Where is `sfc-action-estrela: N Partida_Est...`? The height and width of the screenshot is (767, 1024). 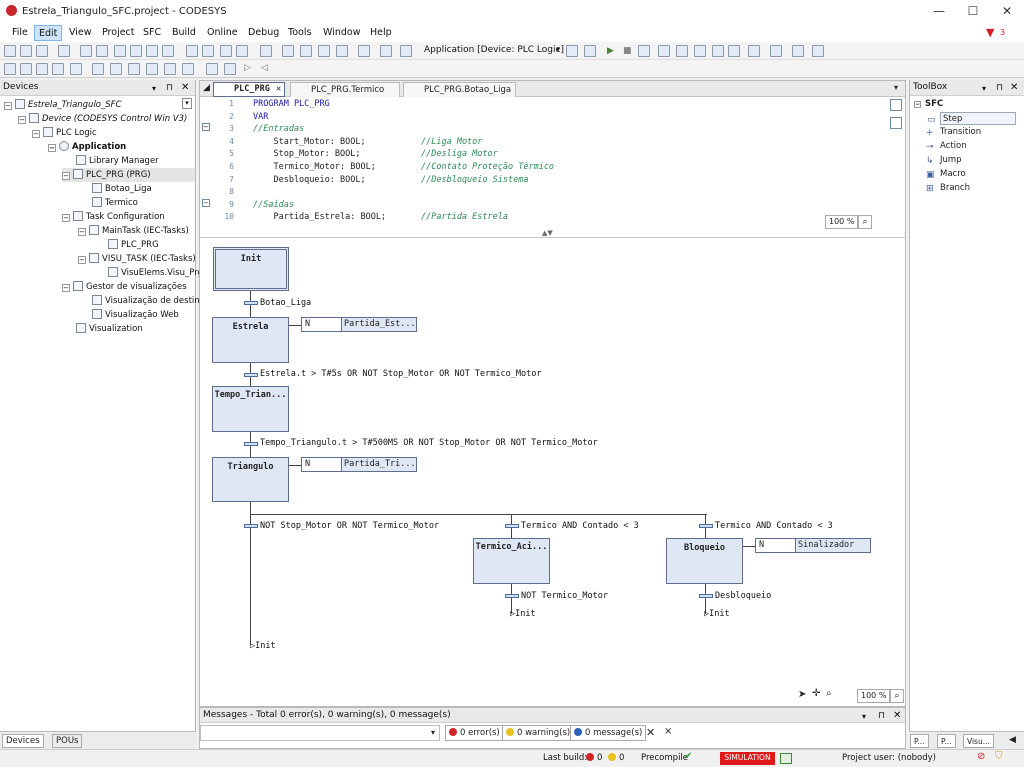 sfc-action-estrela: N Partida_Est... is located at coordinates (359, 324).